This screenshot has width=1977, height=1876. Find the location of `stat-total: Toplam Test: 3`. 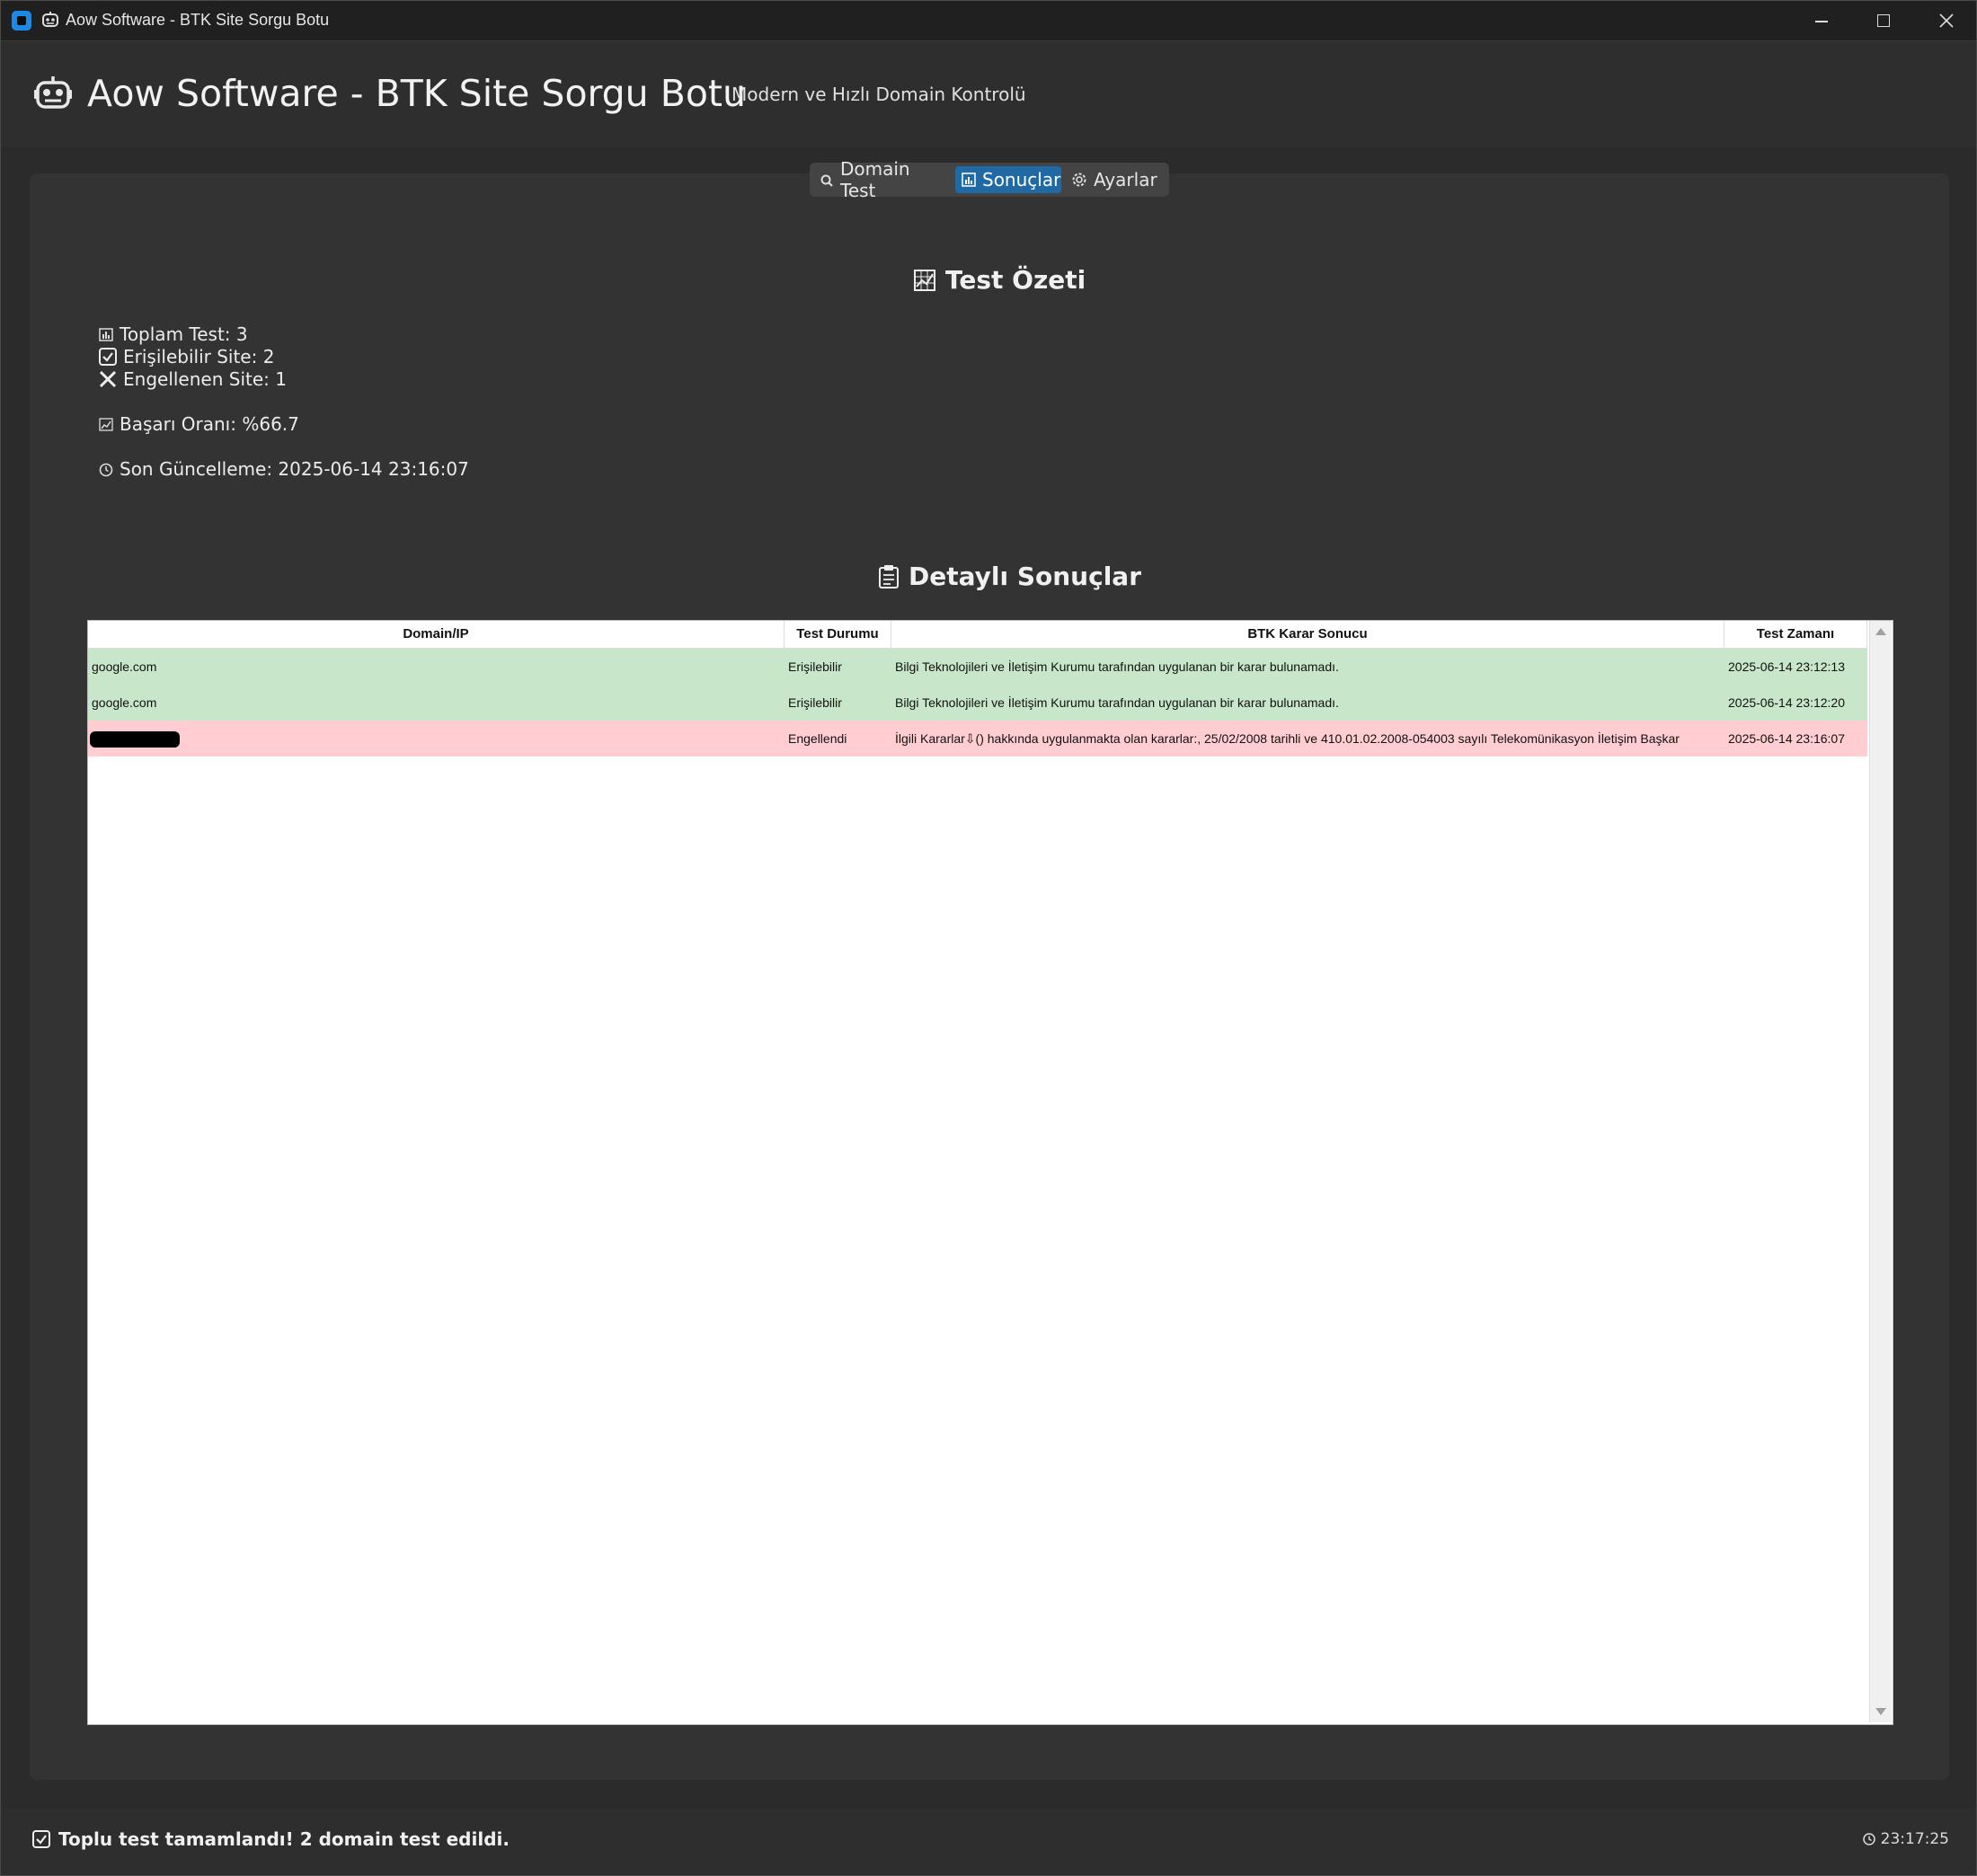

stat-total: Toplam Test: 3 is located at coordinates (173, 334).